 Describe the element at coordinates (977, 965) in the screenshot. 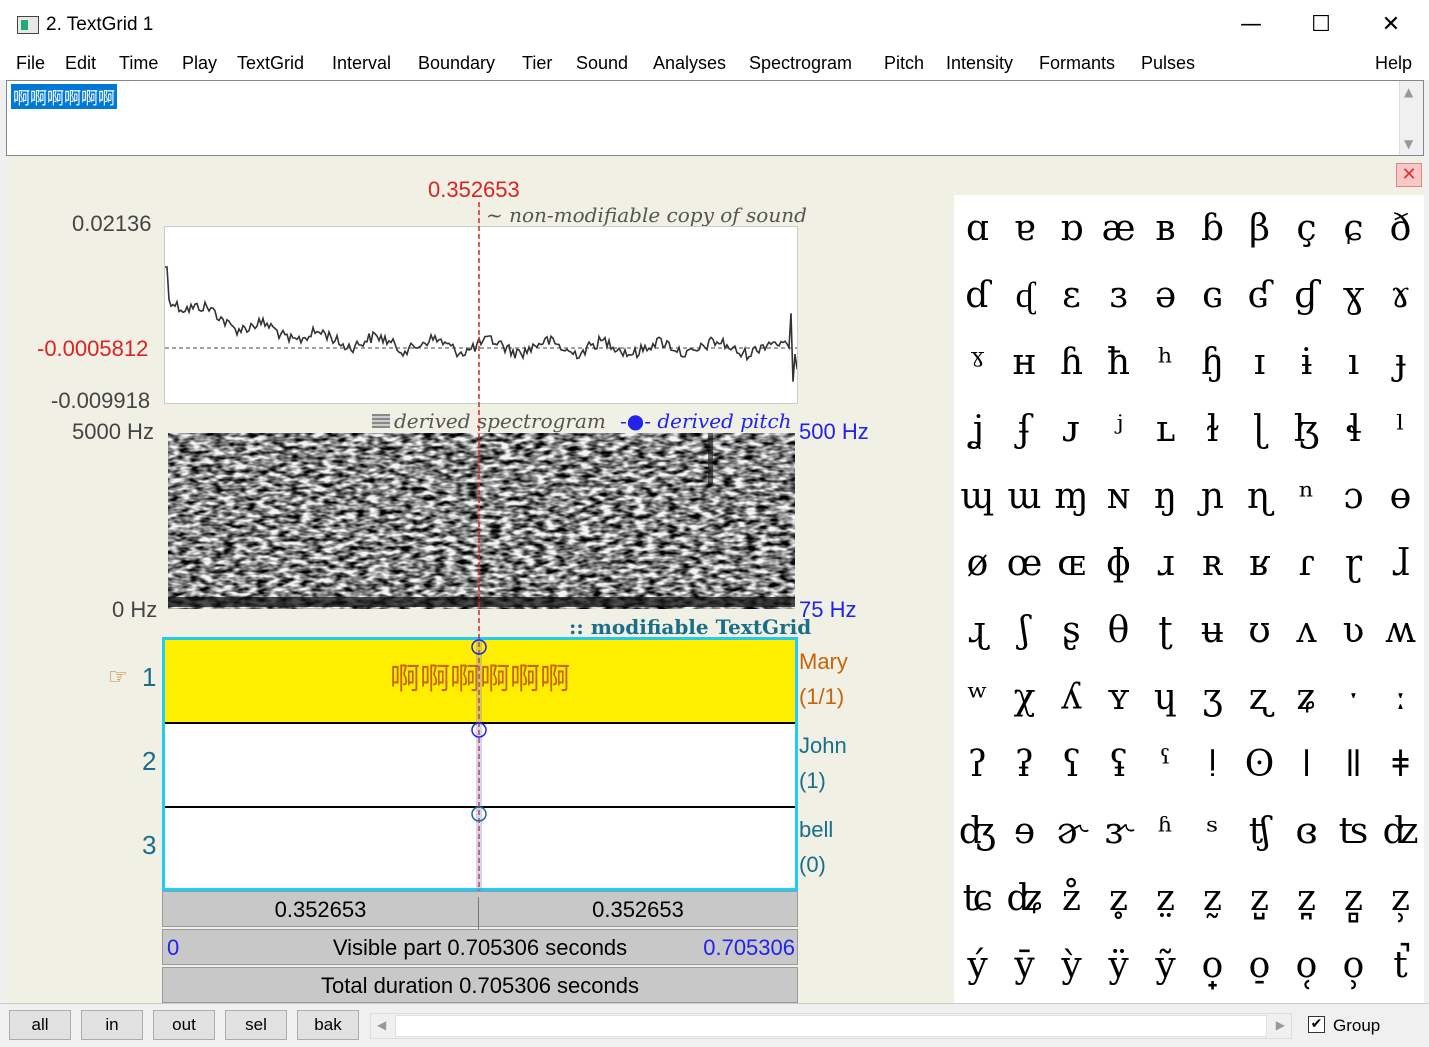

I see `ipa-symbol-button: ý` at that location.